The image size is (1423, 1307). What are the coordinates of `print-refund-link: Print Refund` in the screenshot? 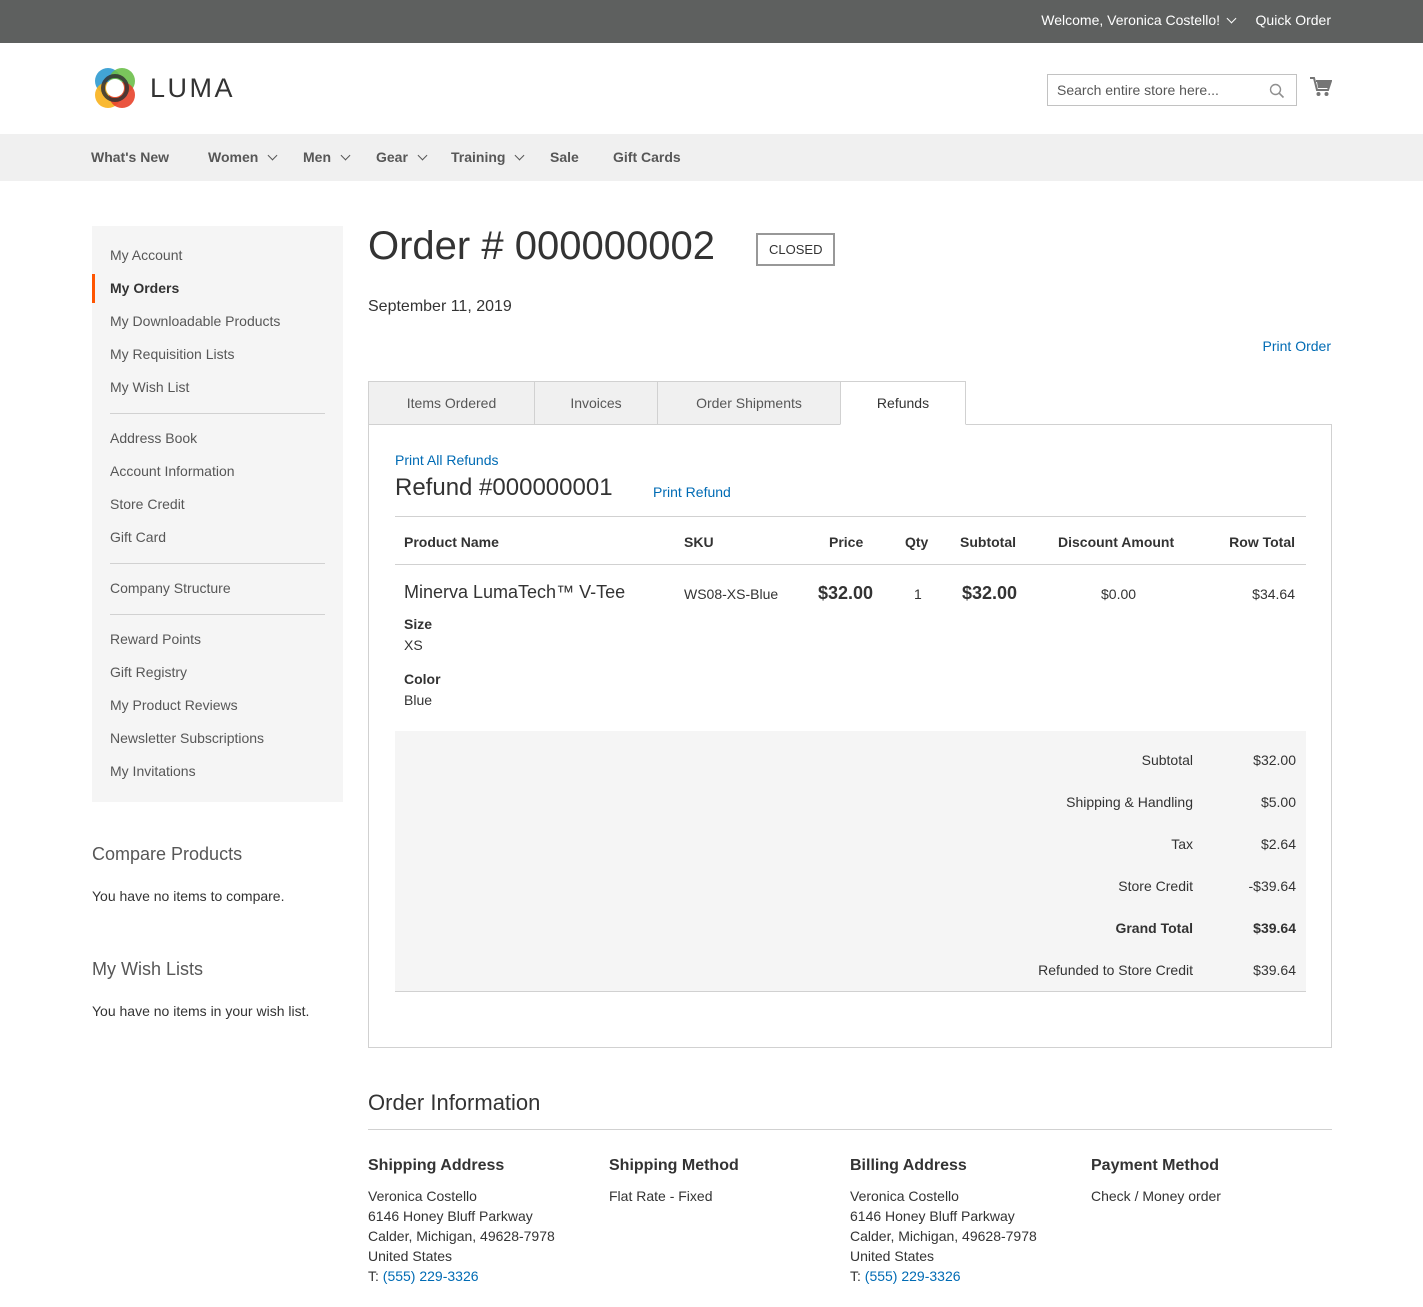 It's located at (692, 492).